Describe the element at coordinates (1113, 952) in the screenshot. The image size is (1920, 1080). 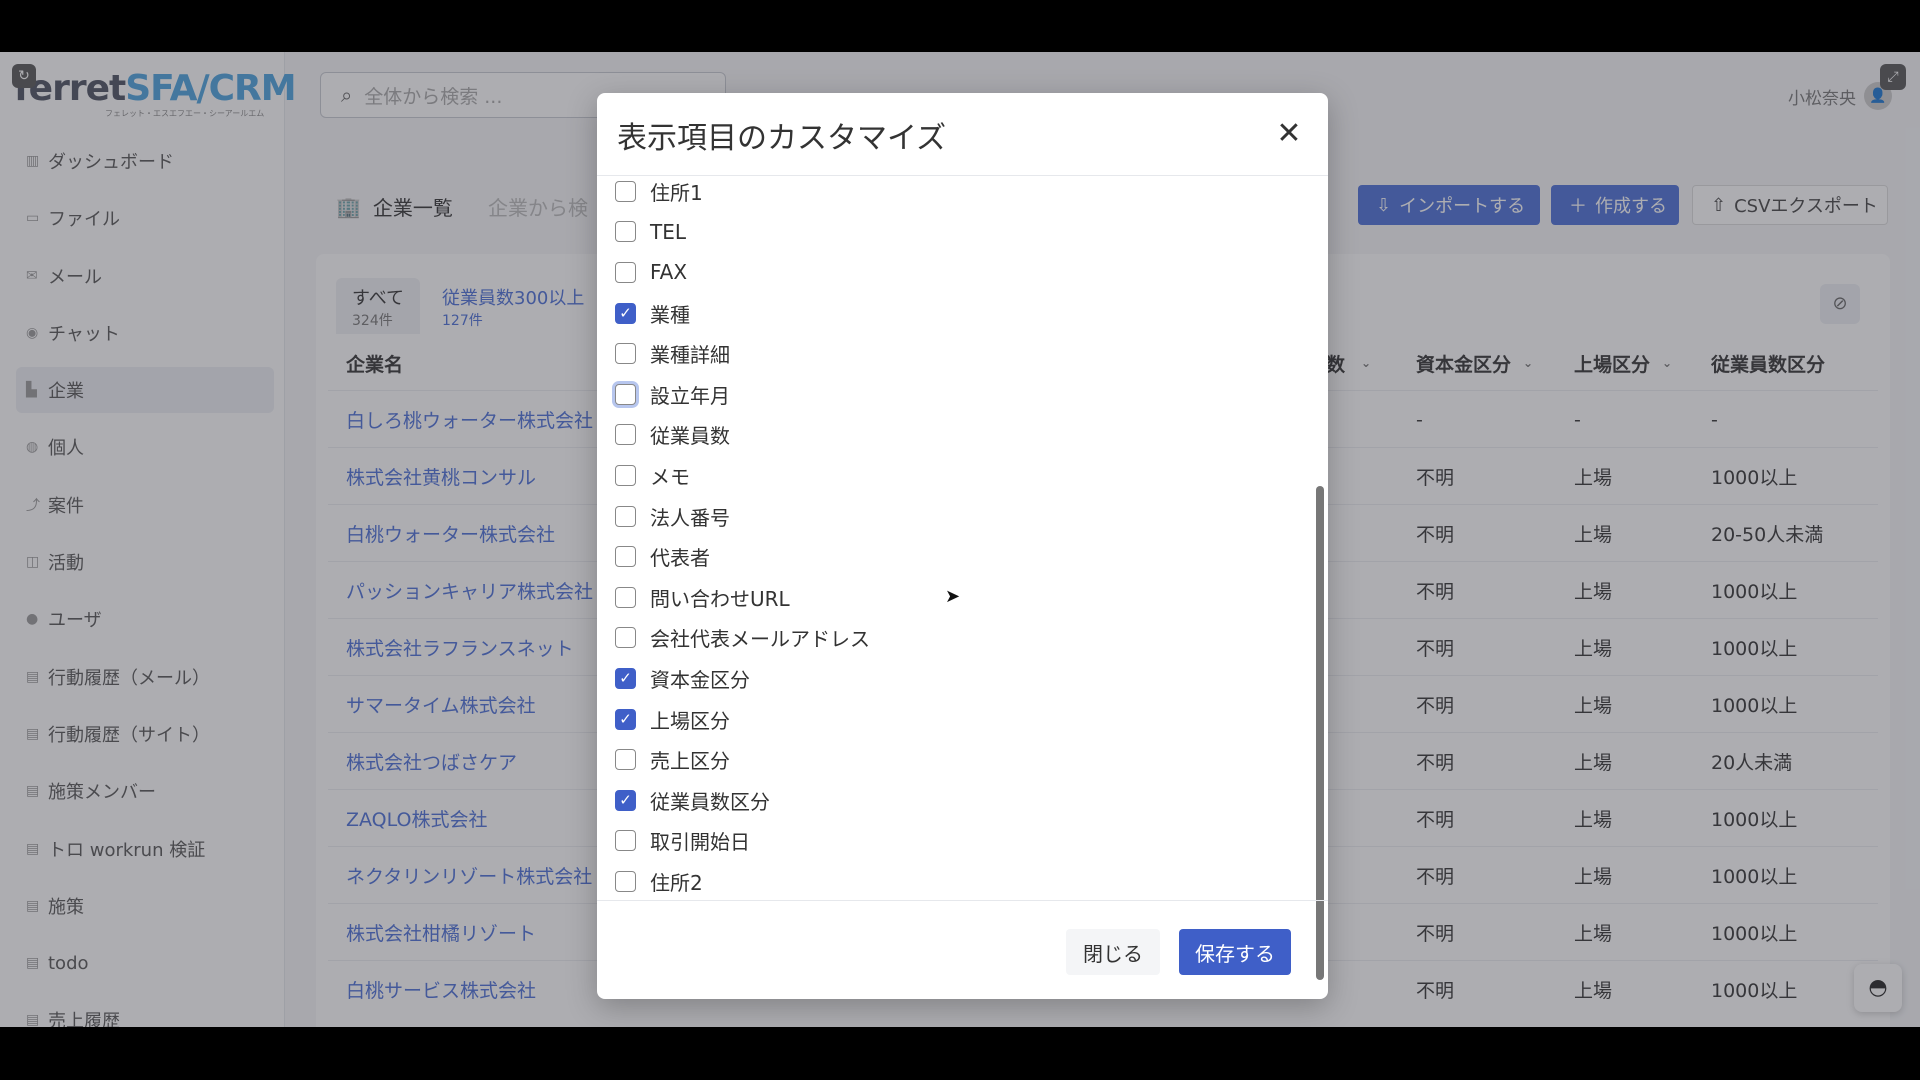
I see `close-button: 閉じる` at that location.